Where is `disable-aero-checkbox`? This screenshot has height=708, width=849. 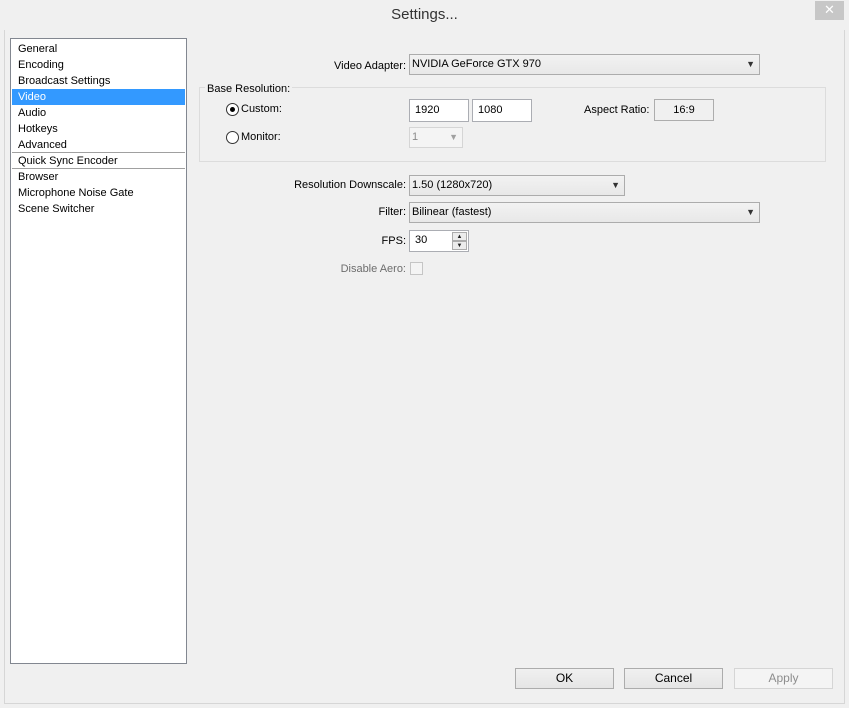
disable-aero-checkbox is located at coordinates (416, 268).